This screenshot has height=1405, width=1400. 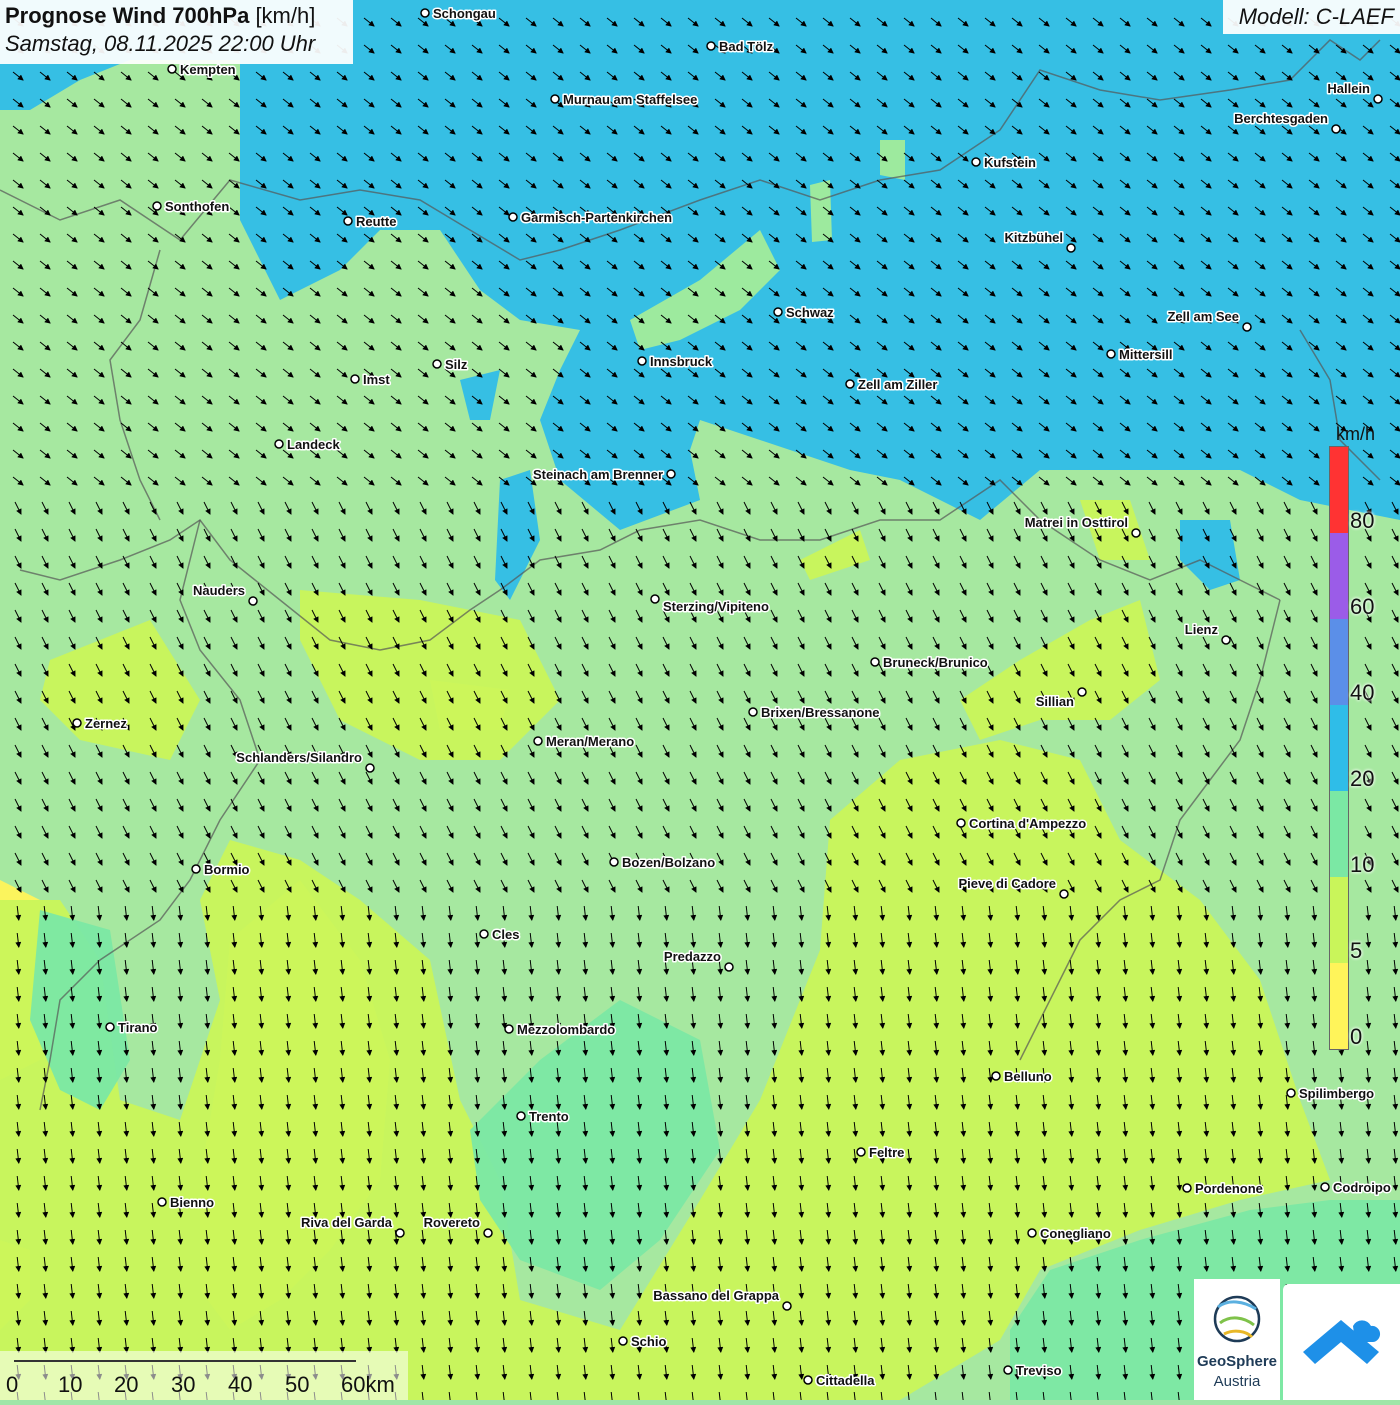 What do you see at coordinates (681, 361) in the screenshot?
I see `city-label: Innsbruck` at bounding box center [681, 361].